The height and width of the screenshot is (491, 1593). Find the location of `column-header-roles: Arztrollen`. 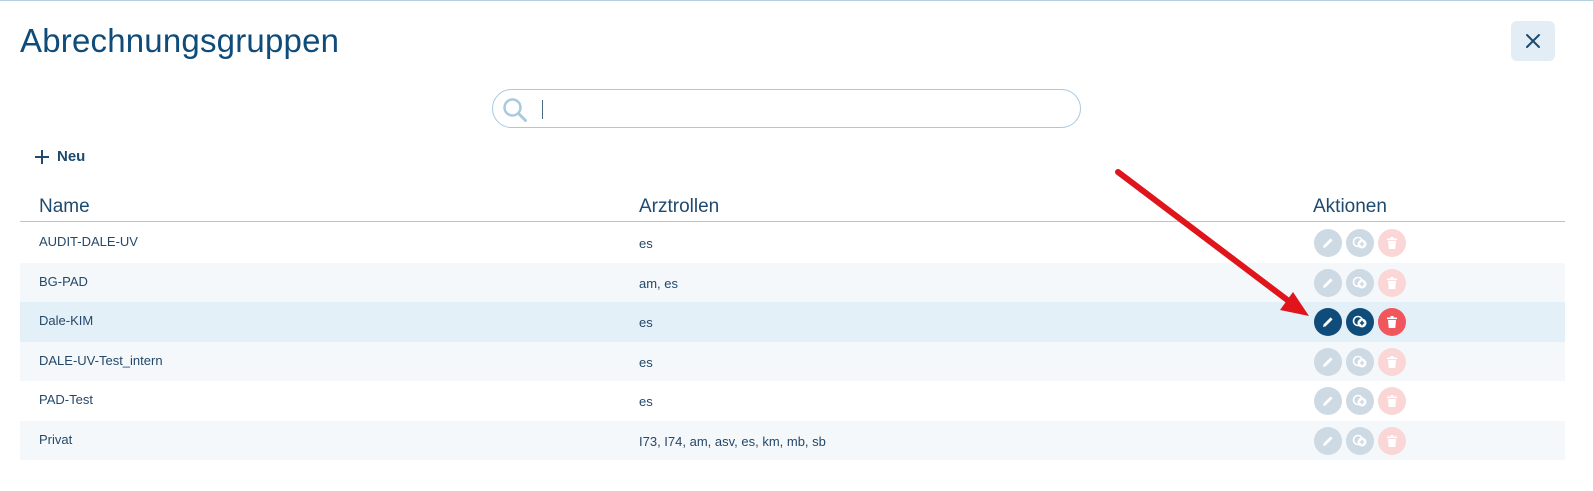

column-header-roles: Arztrollen is located at coordinates (679, 207).